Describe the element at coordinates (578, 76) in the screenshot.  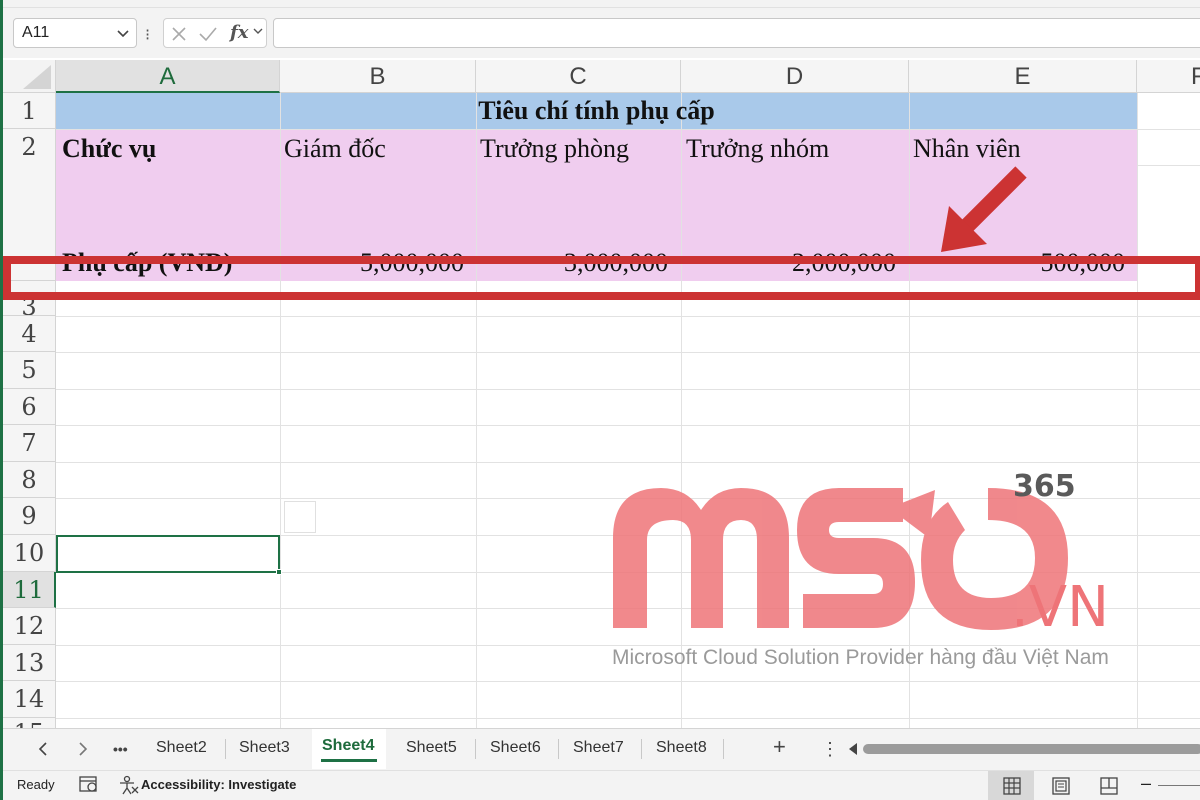
I see `column-header-c: C` at that location.